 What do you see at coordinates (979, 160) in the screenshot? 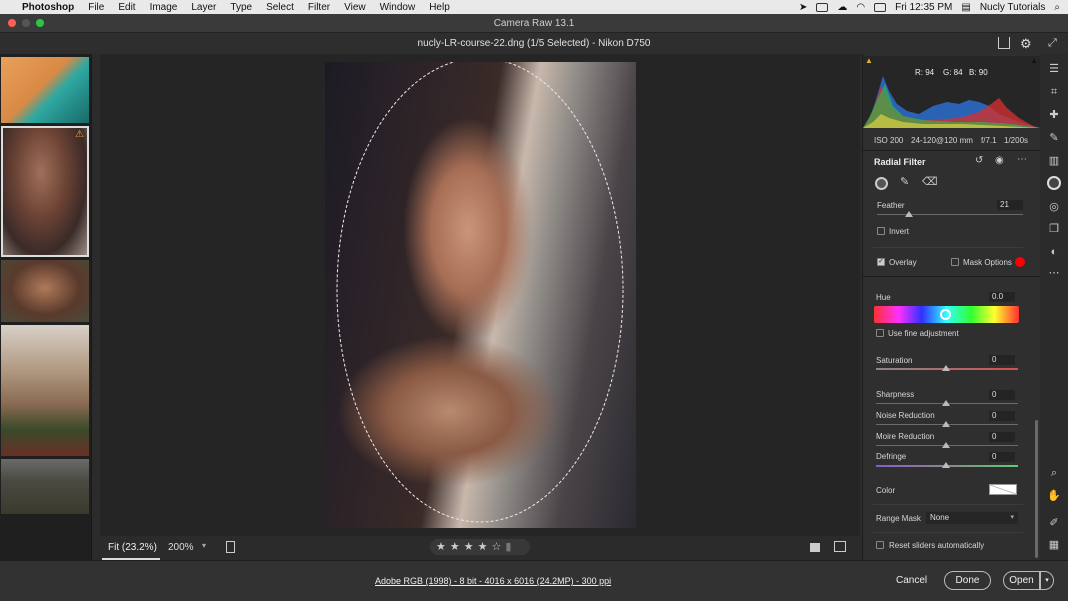
I see `reset-icon: ↺` at bounding box center [979, 160].